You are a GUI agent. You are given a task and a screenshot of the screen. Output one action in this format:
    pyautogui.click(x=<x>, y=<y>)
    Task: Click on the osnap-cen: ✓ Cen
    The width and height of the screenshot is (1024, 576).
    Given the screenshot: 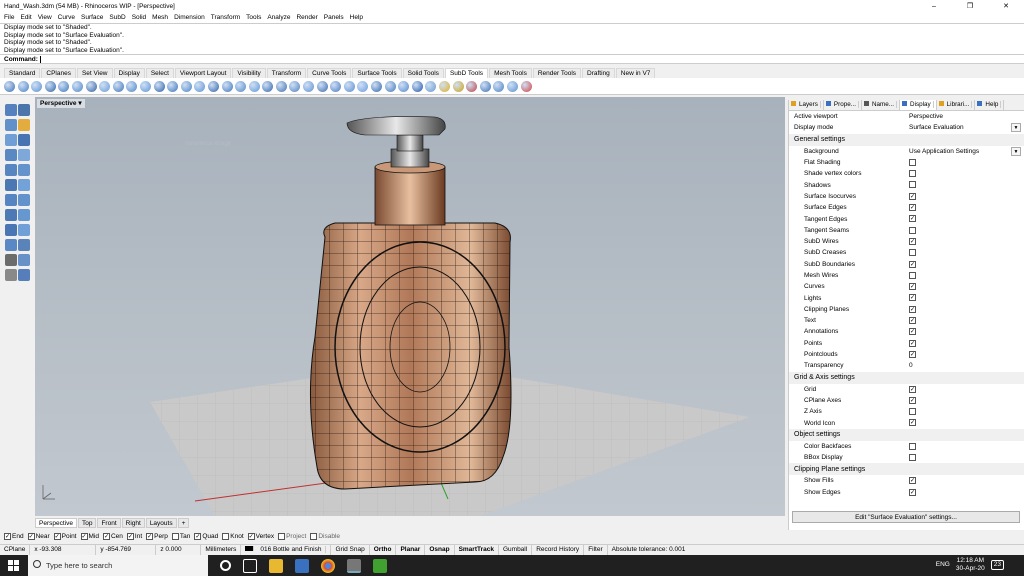 What is the action you would take?
    pyautogui.click(x=112, y=536)
    